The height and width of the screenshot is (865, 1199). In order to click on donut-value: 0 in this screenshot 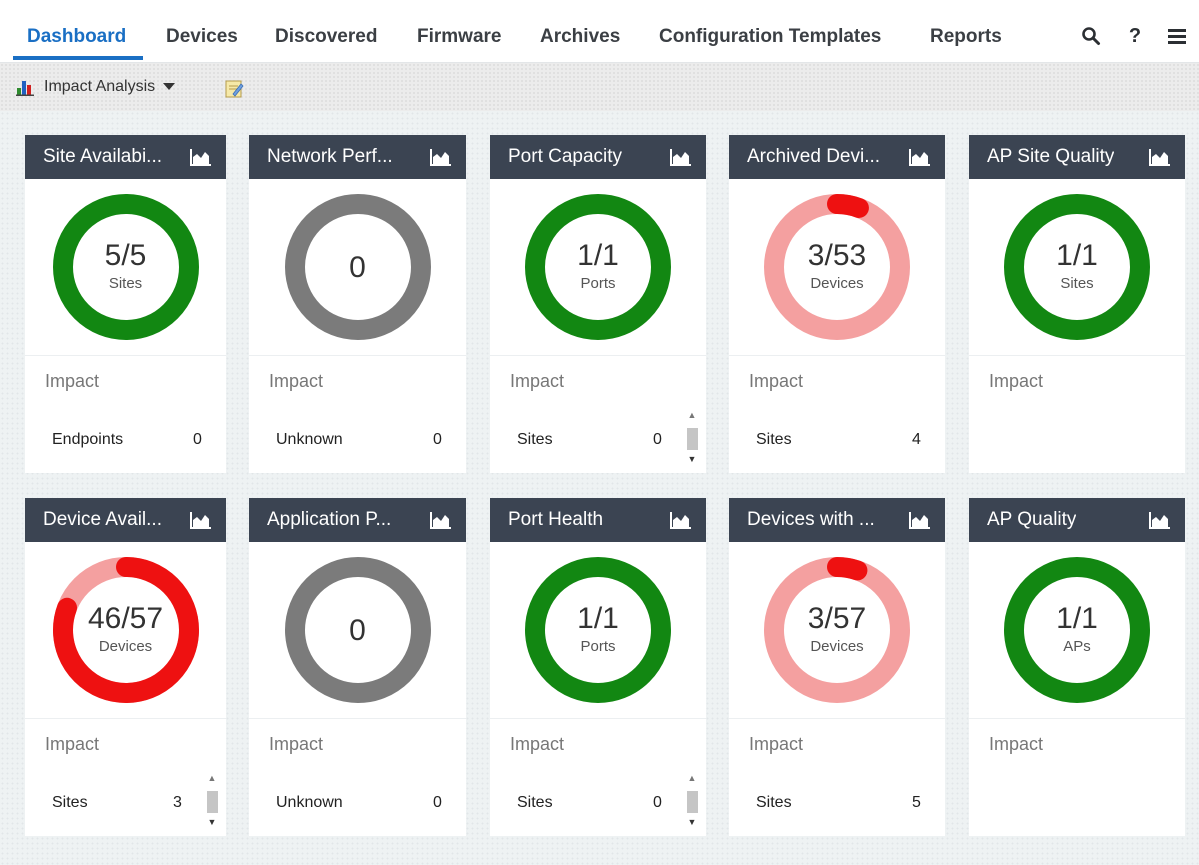, I will do `click(357, 630)`.